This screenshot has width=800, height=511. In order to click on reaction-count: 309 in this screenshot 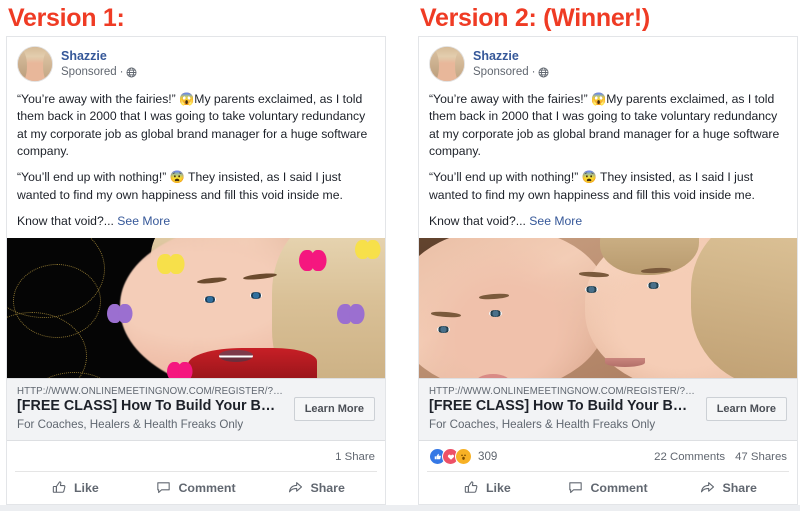, I will do `click(488, 456)`.